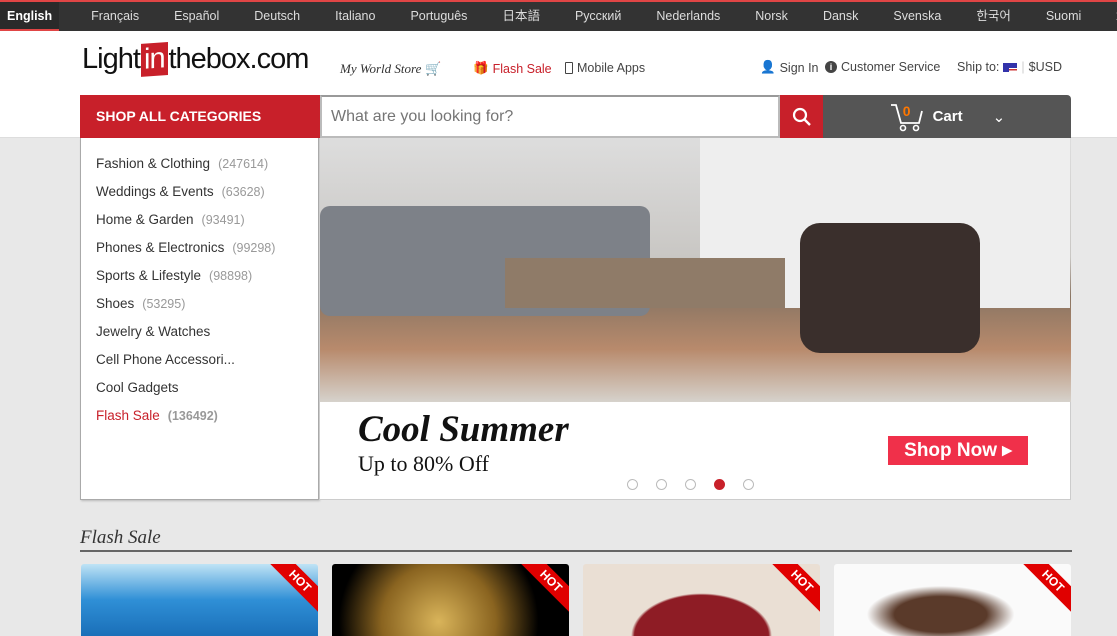 The height and width of the screenshot is (636, 1117). I want to click on product-card-dress: HOT, so click(952, 600).